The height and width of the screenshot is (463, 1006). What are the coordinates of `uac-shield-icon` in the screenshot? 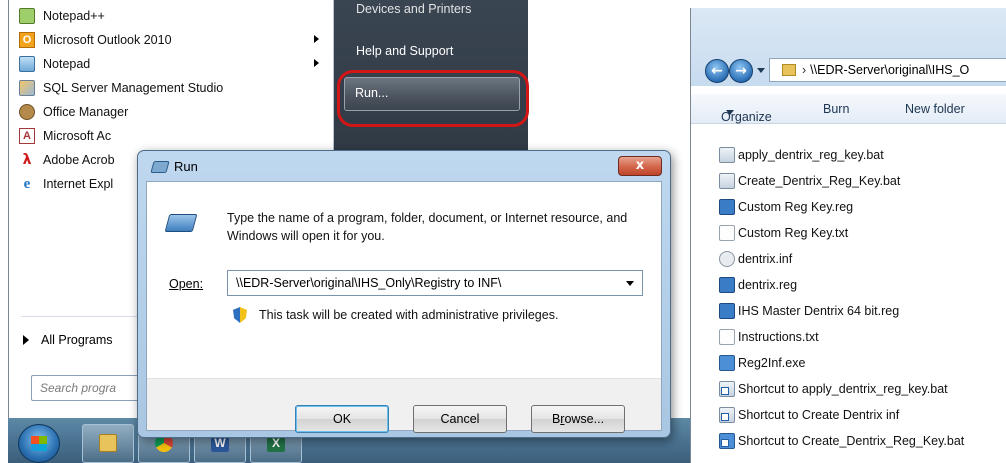 It's located at (240, 315).